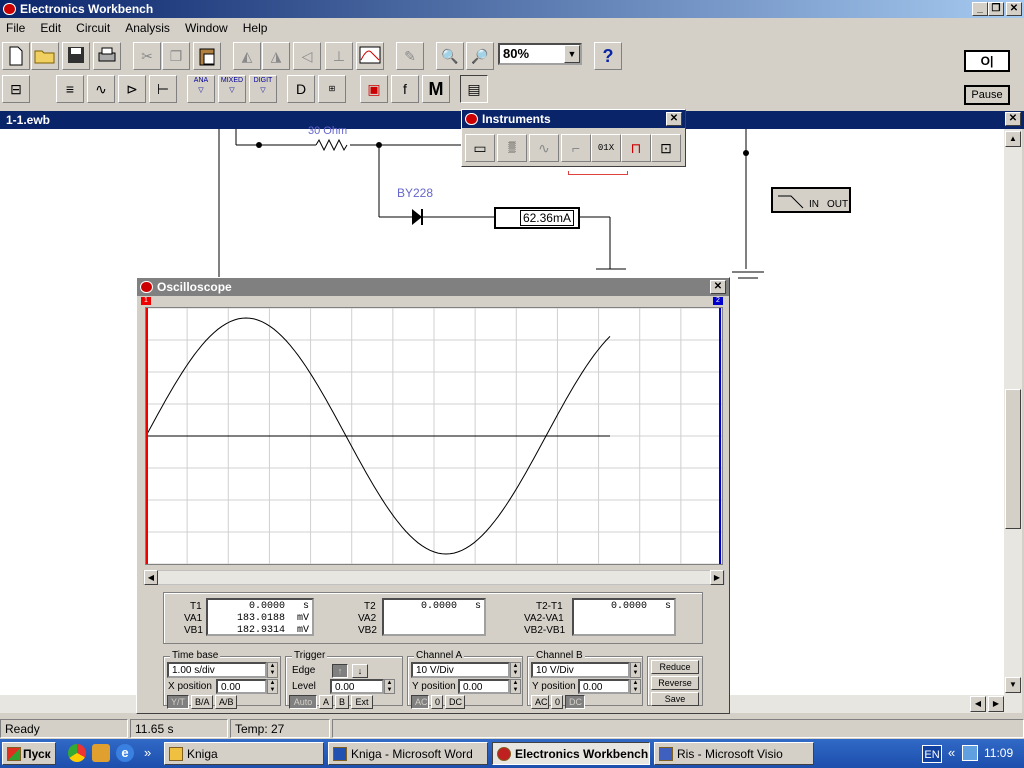  Describe the element at coordinates (675, 699) in the screenshot. I see `save-button: Save` at that location.